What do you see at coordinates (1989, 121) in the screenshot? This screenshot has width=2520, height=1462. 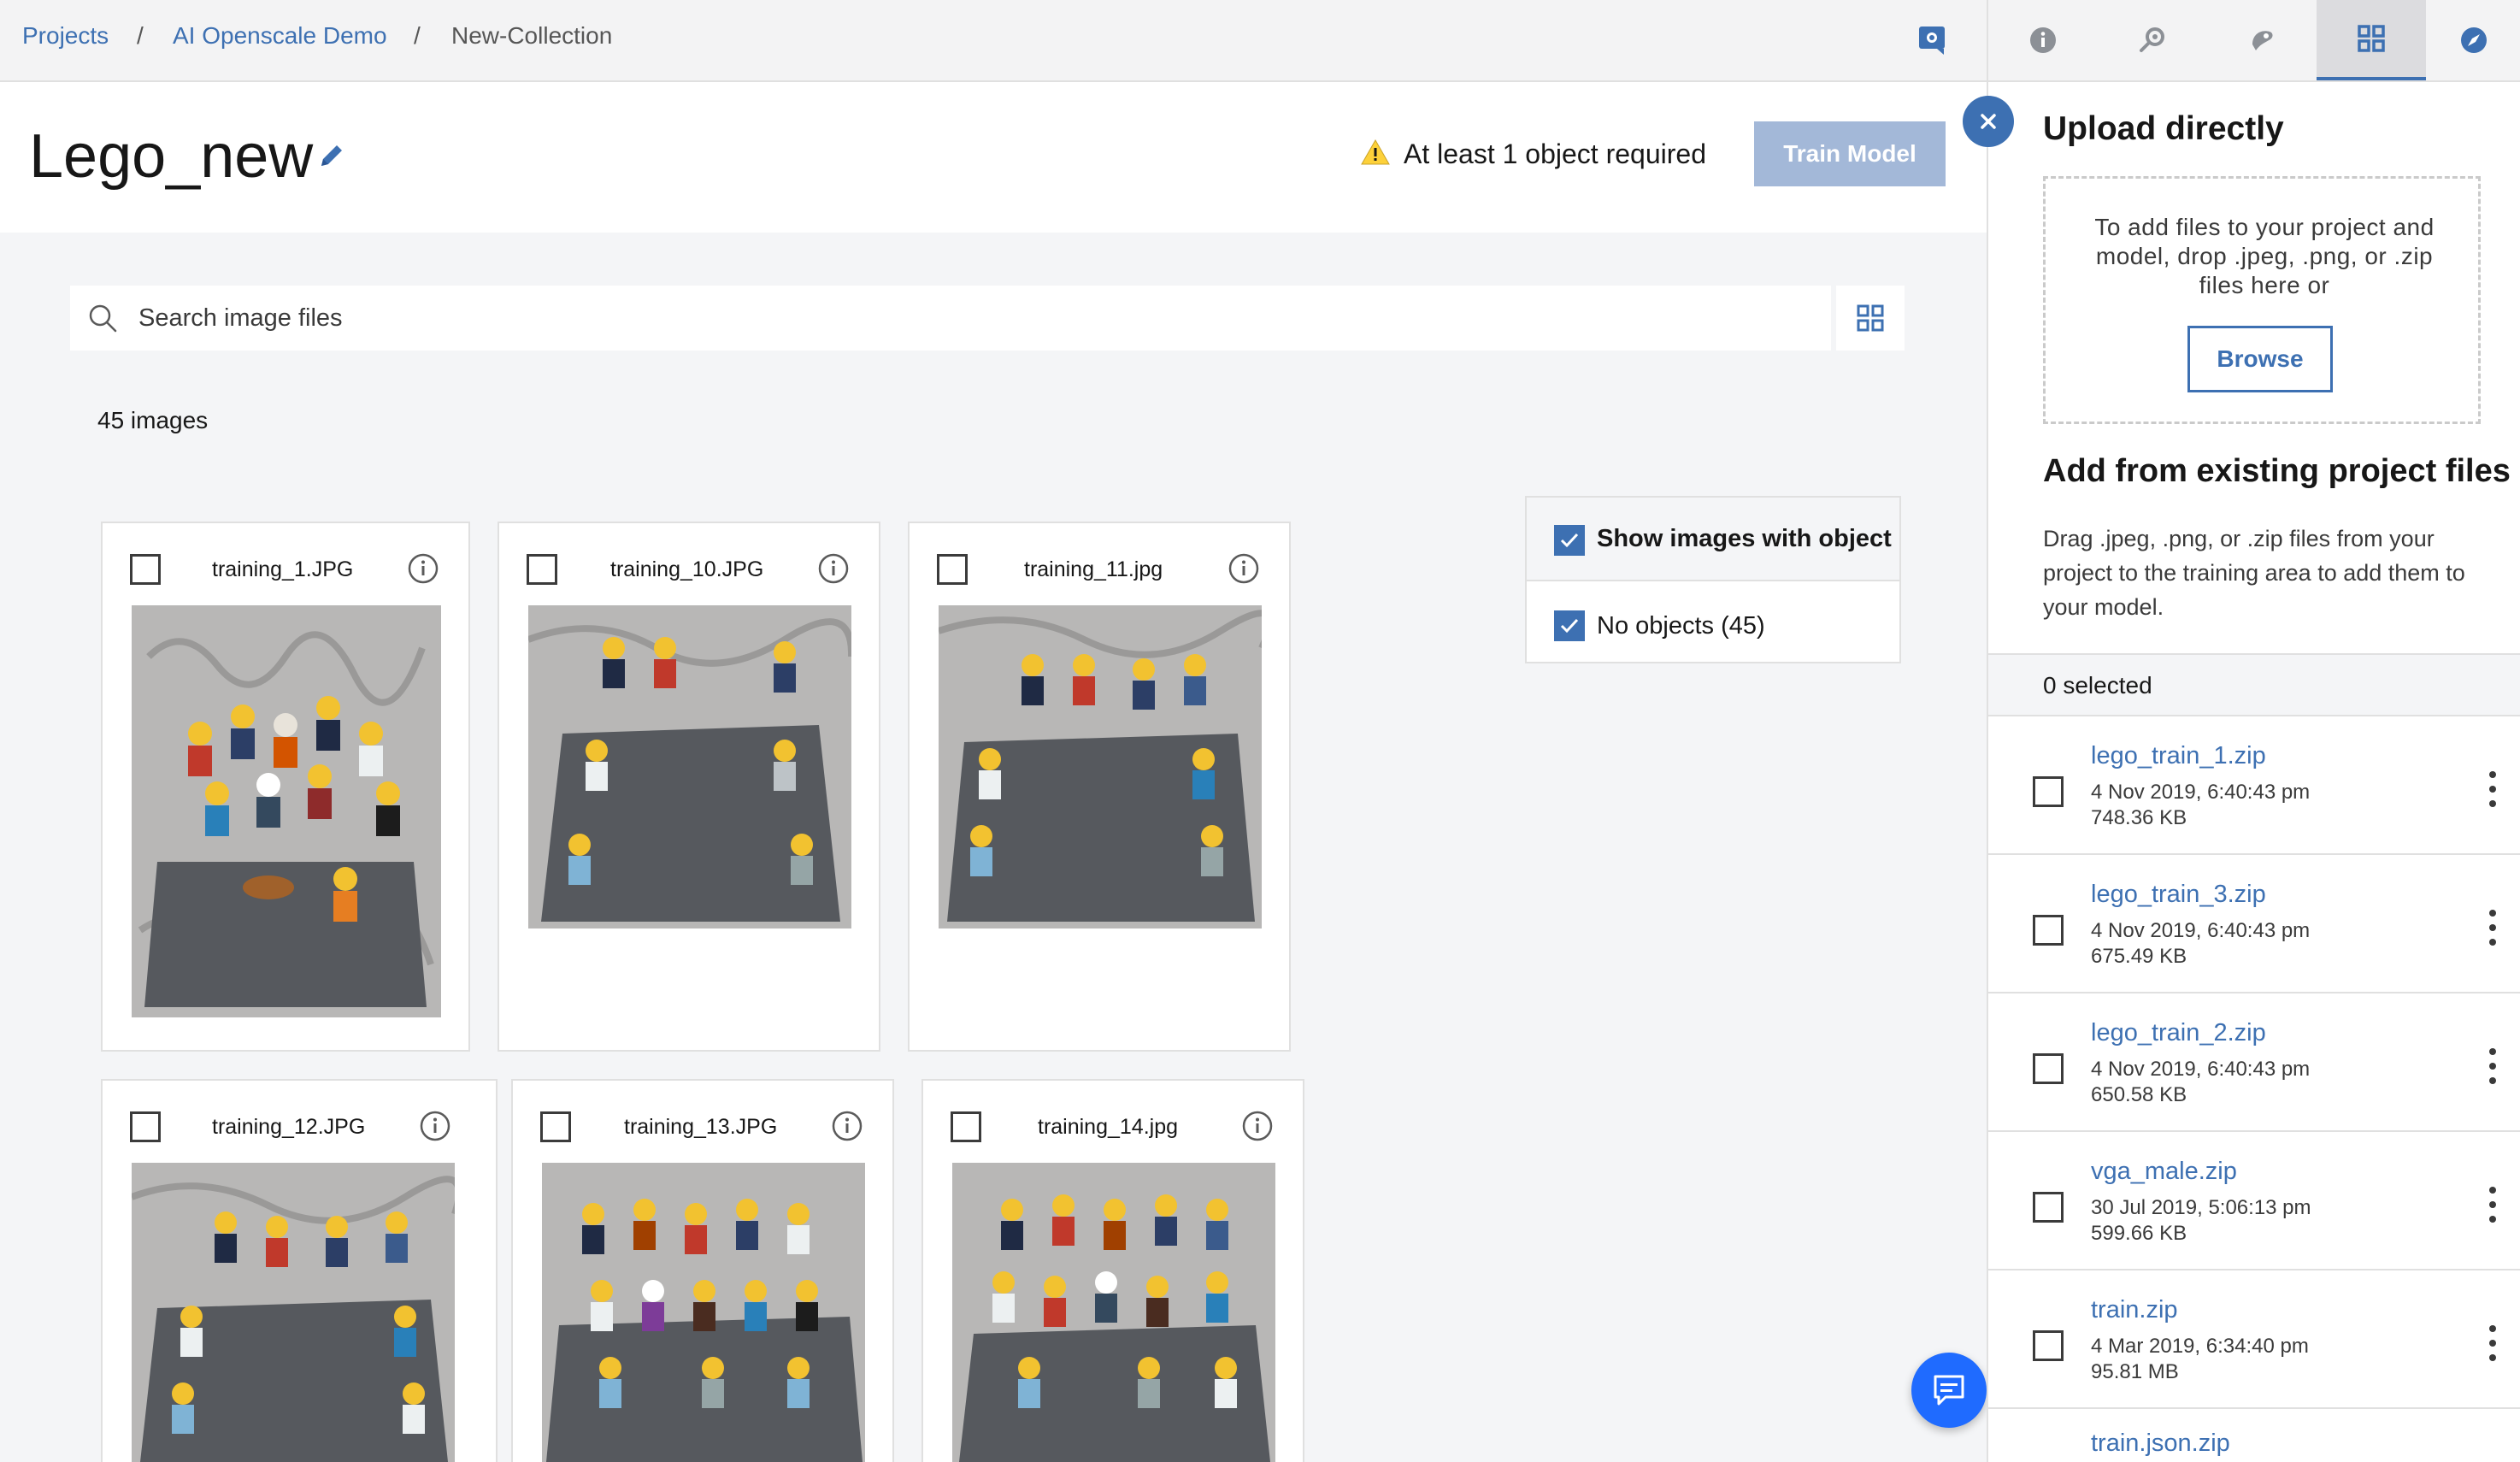 I see `close-panel-button` at bounding box center [1989, 121].